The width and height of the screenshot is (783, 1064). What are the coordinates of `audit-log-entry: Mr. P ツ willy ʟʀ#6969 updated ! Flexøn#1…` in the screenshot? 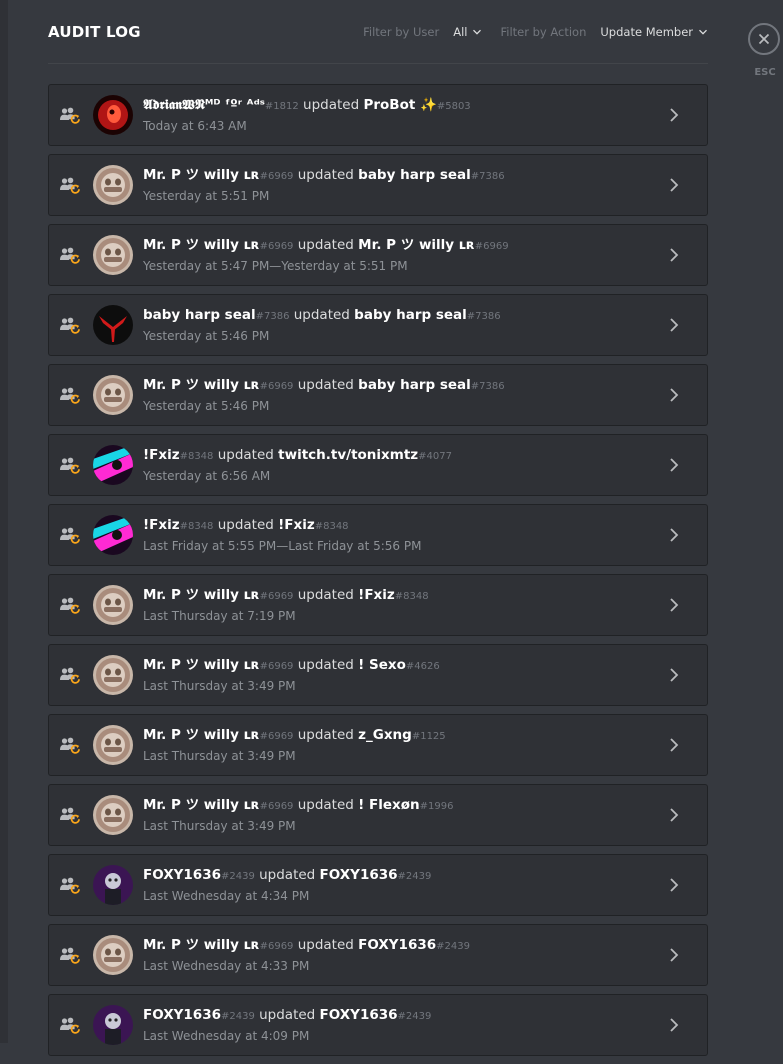 It's located at (378, 815).